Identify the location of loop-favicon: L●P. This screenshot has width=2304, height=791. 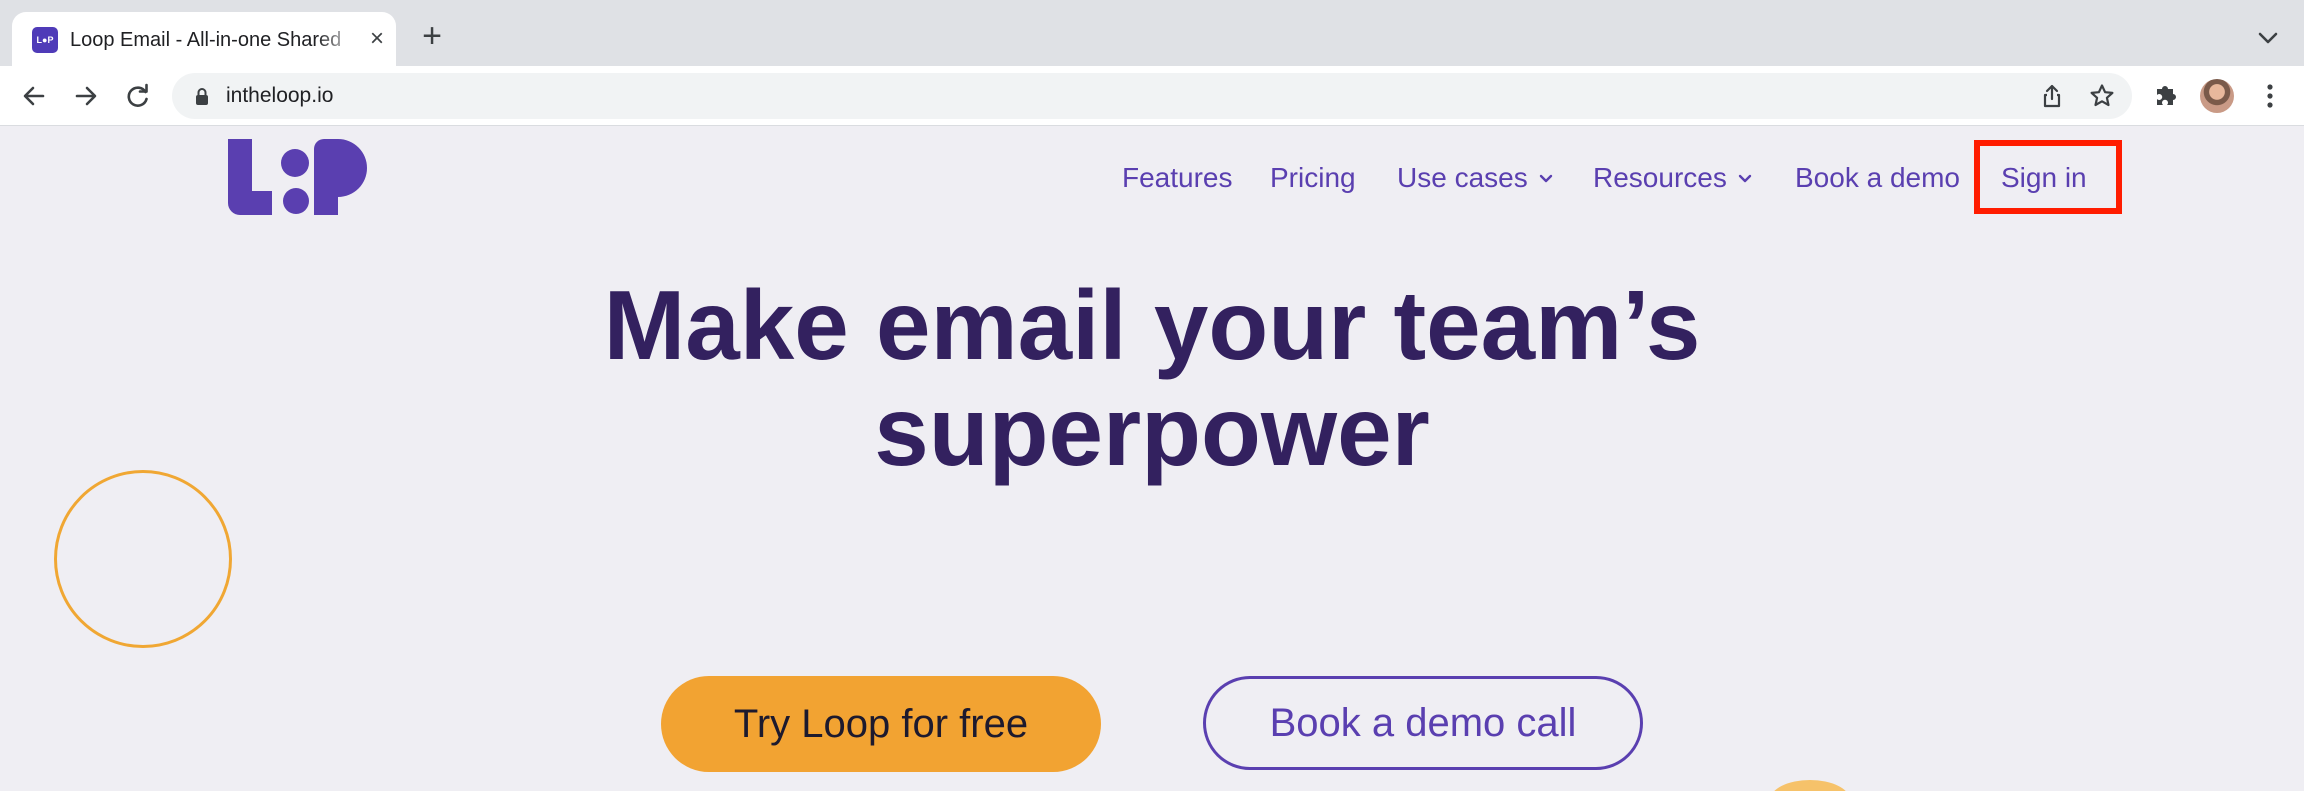
(45, 40).